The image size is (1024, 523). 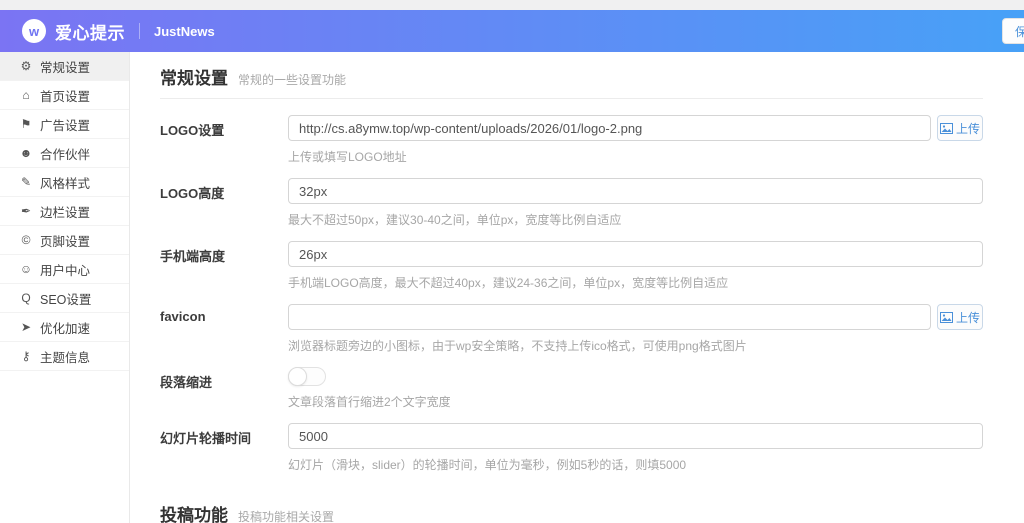 What do you see at coordinates (183, 316) in the screenshot?
I see `field-label: favicon` at bounding box center [183, 316].